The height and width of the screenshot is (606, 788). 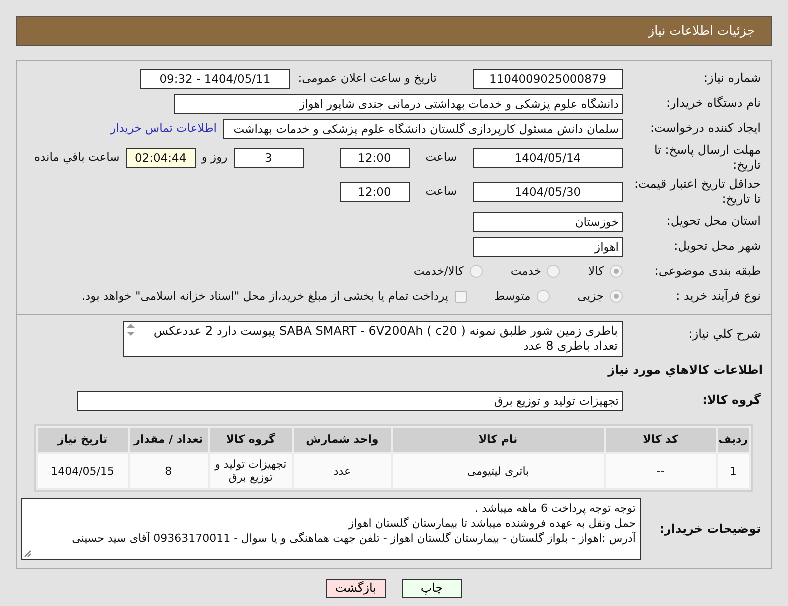 I want to click on back-button: بازگشت, so click(x=356, y=588).